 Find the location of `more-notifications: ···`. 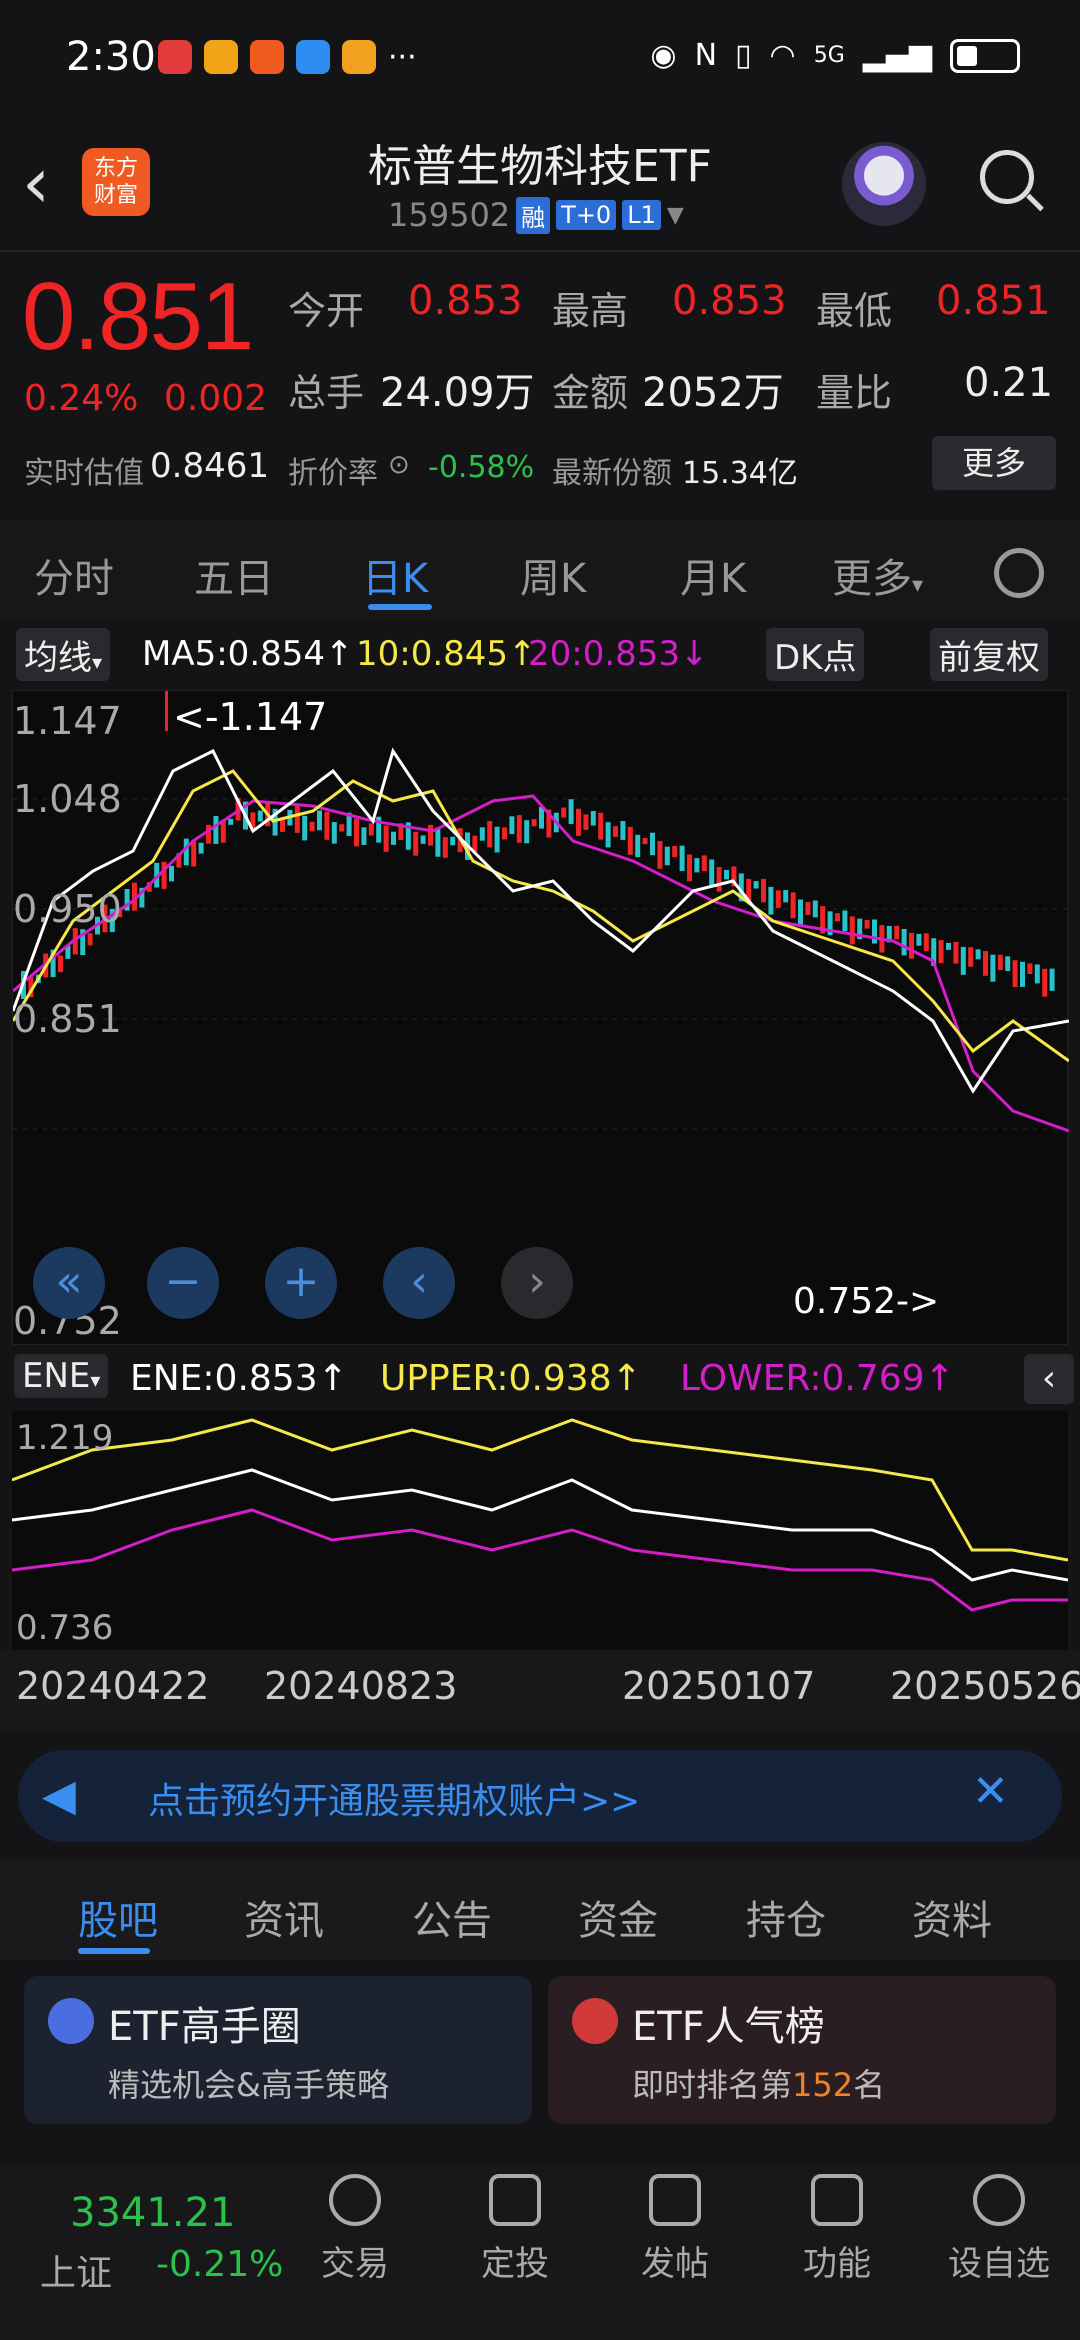

more-notifications: ··· is located at coordinates (402, 57).